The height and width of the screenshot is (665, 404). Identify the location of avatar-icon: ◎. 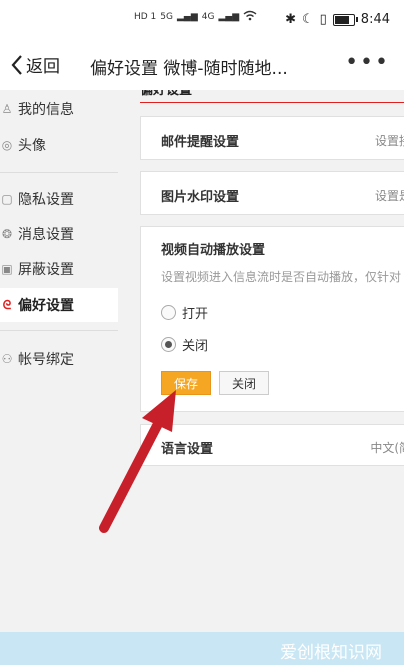
(7, 145).